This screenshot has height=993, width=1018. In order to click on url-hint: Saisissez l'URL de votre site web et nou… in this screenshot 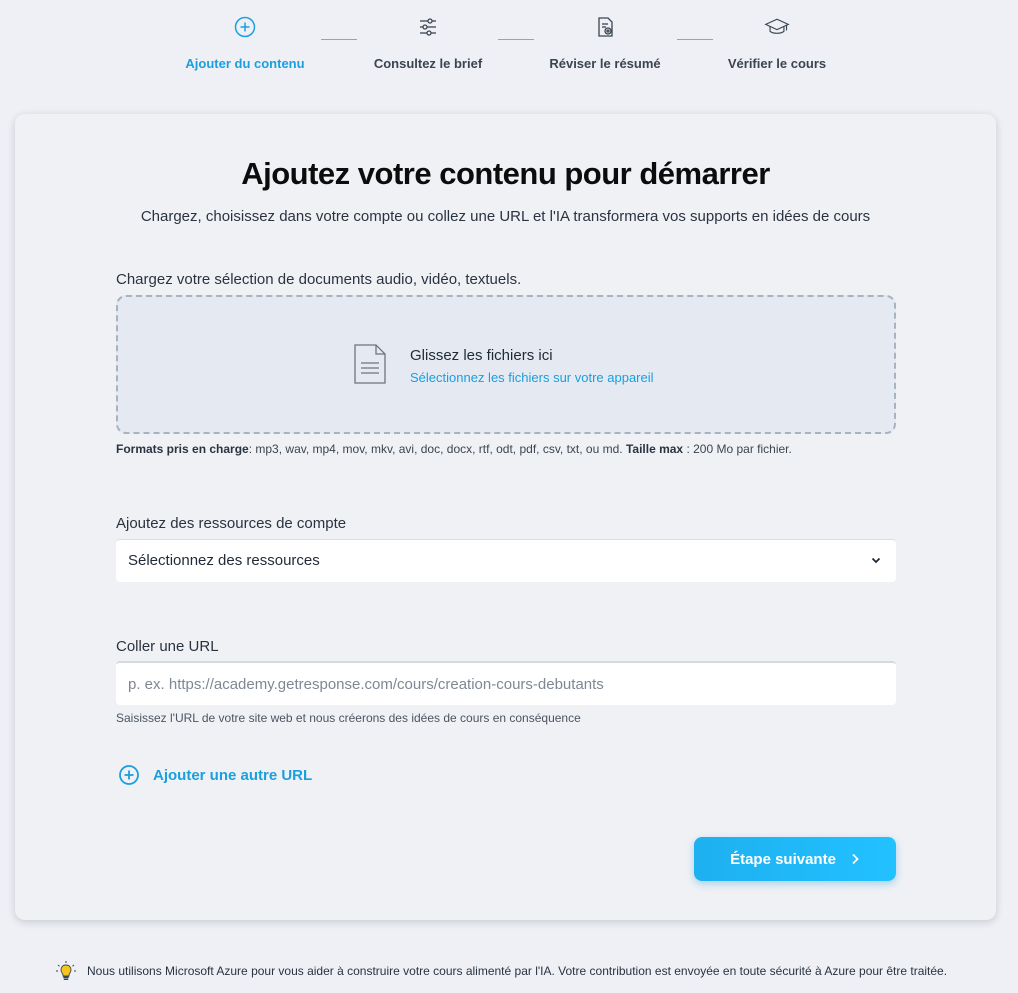, I will do `click(348, 718)`.